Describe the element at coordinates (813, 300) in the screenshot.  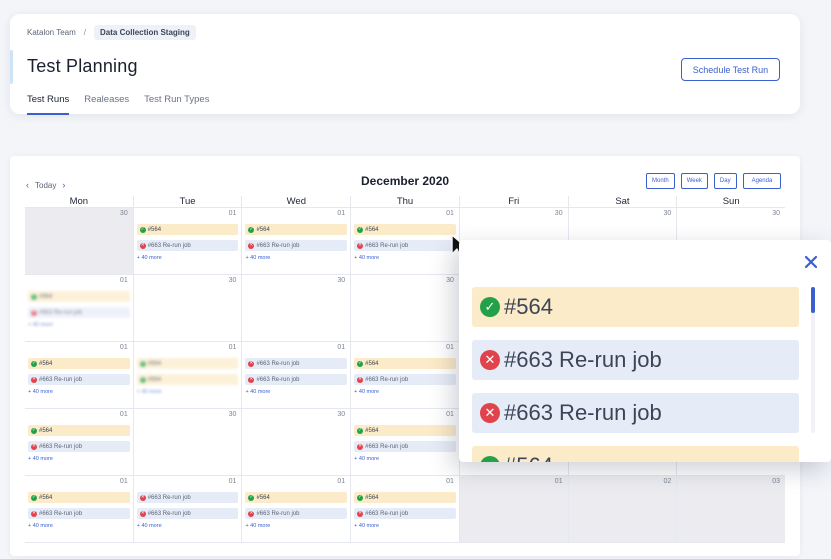
I see `popover-scrollbar-thumb` at that location.